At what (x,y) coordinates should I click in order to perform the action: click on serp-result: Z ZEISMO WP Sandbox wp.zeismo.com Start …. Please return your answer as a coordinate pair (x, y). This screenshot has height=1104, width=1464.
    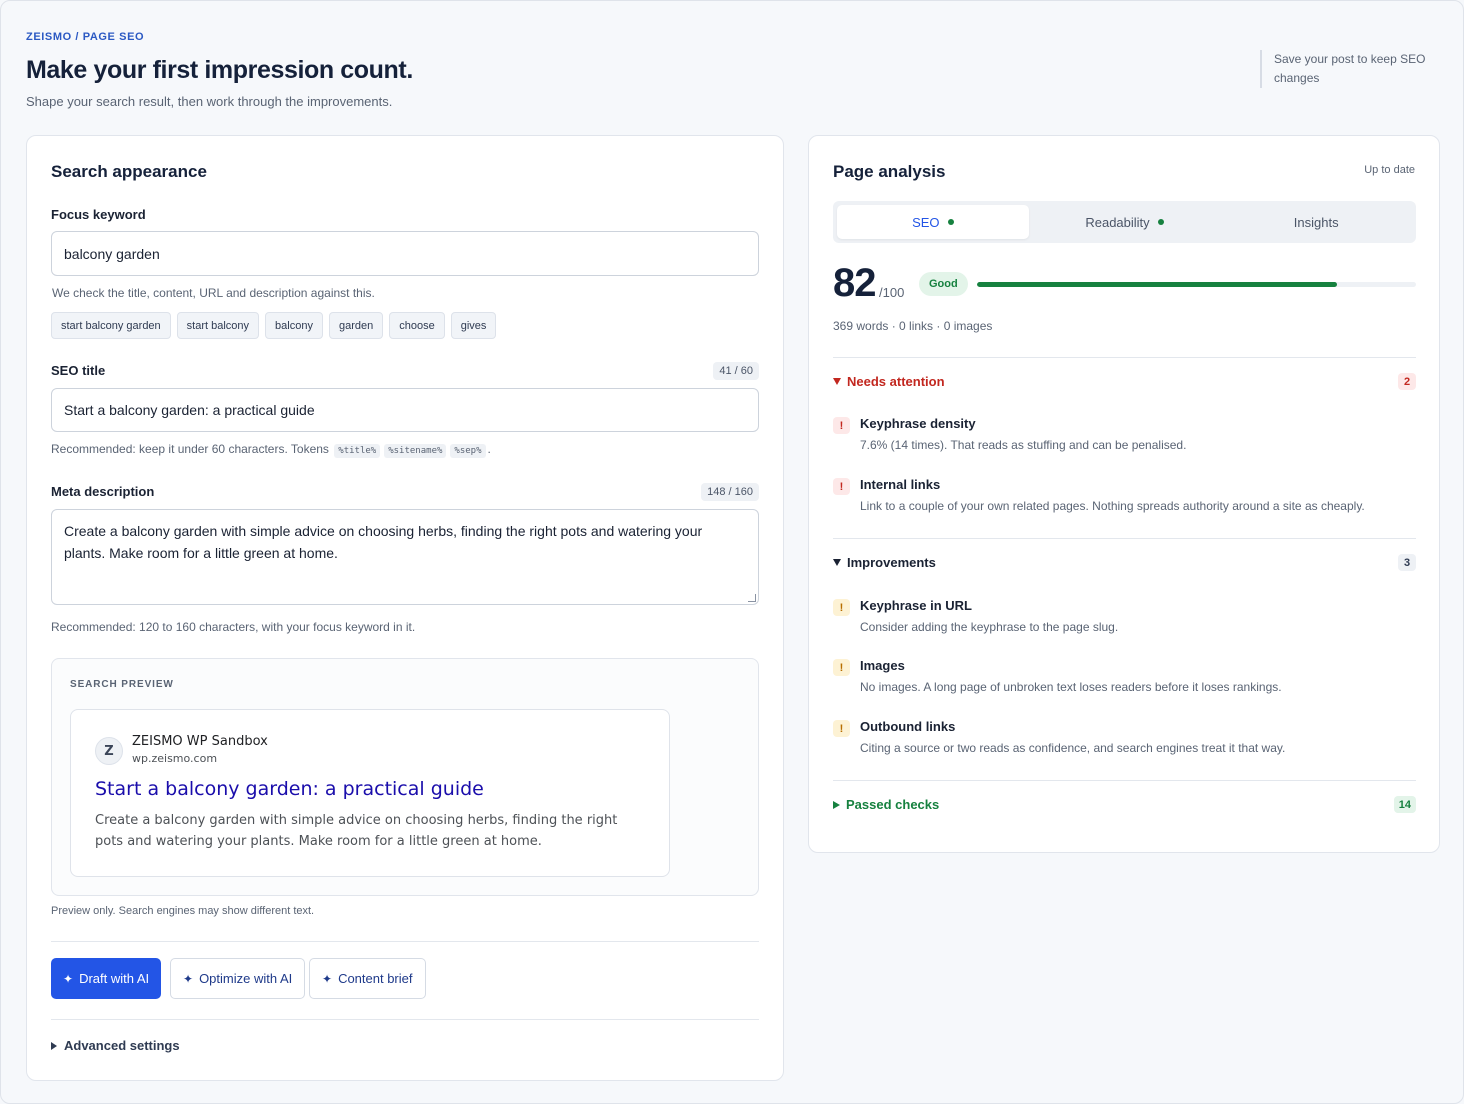
    Looking at the image, I should click on (370, 793).